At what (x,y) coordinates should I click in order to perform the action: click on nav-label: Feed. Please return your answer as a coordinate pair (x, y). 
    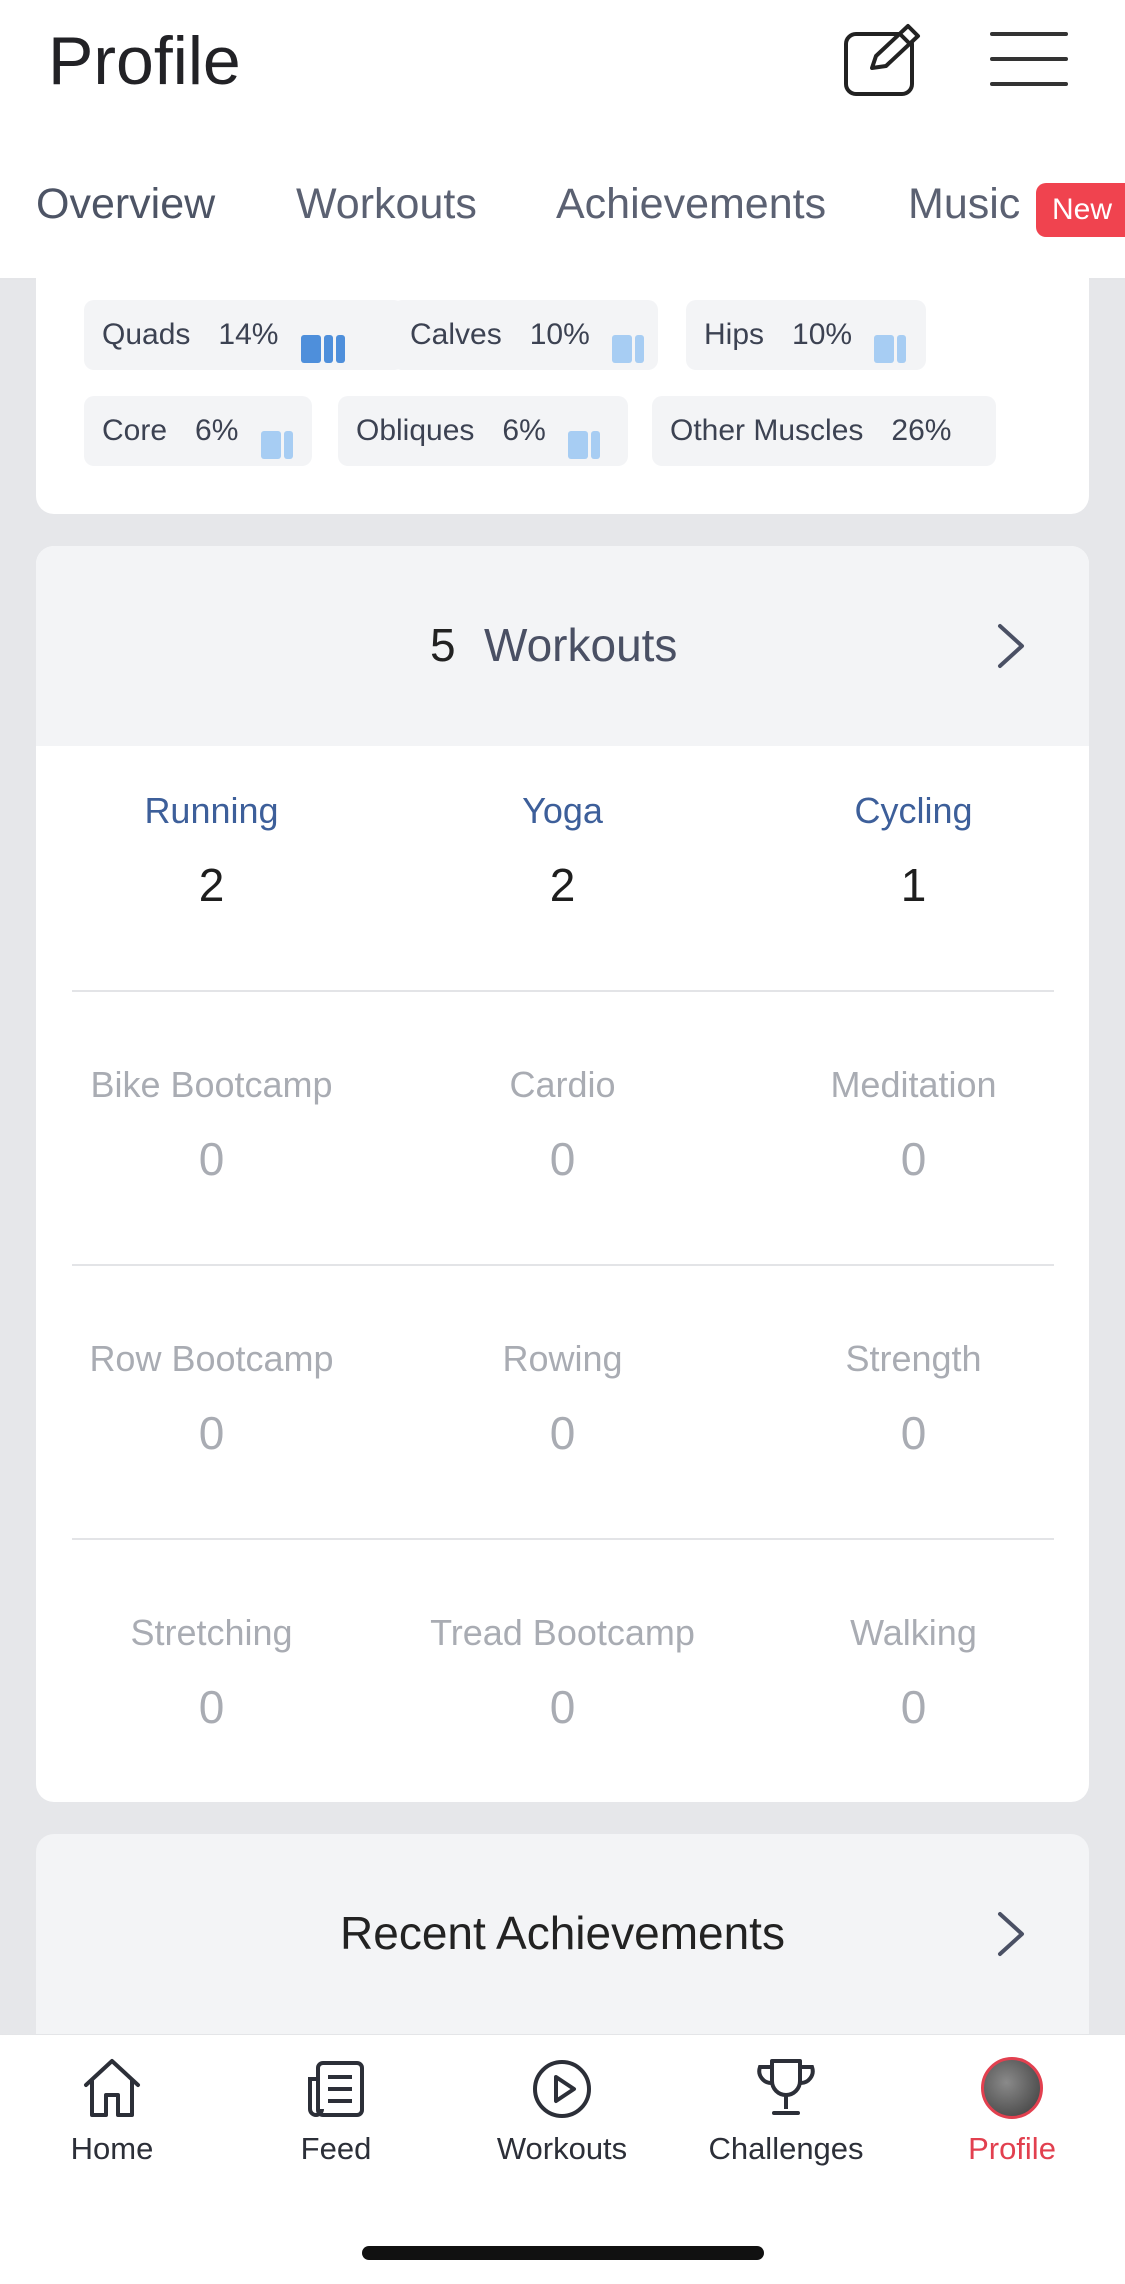
    Looking at the image, I should click on (336, 2148).